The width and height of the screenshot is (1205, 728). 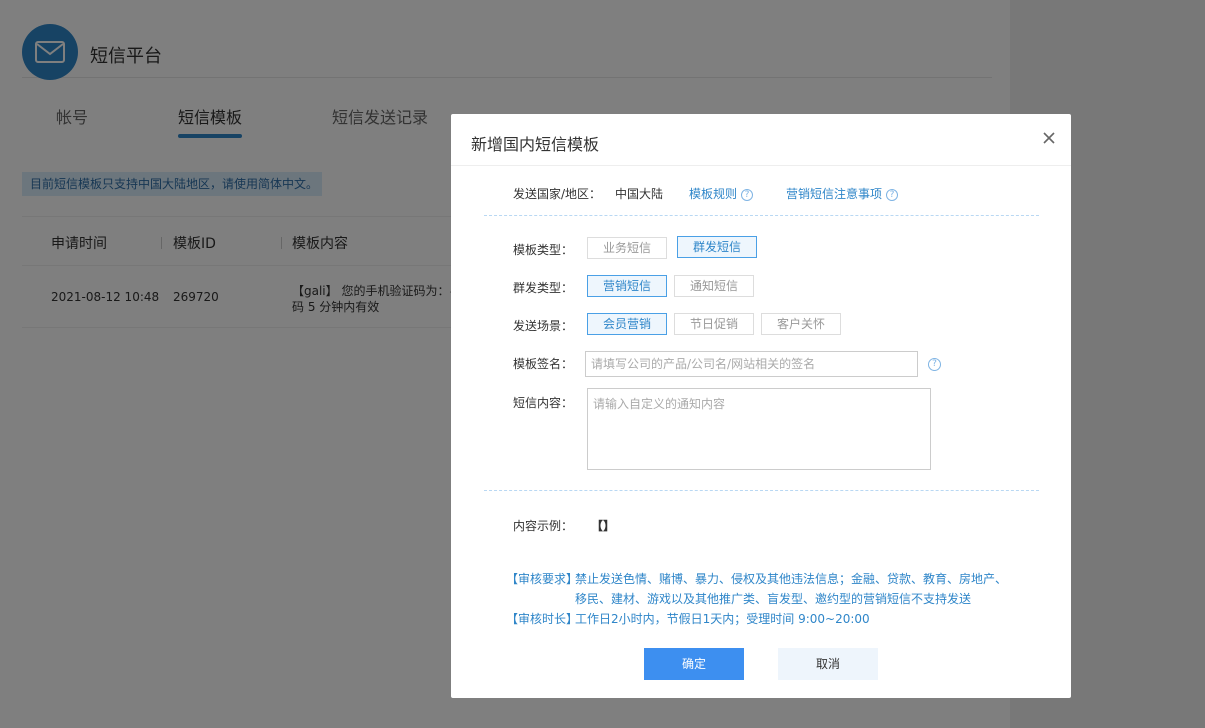 What do you see at coordinates (714, 324) in the screenshot?
I see `option-holiday-promo: 节日促销` at bounding box center [714, 324].